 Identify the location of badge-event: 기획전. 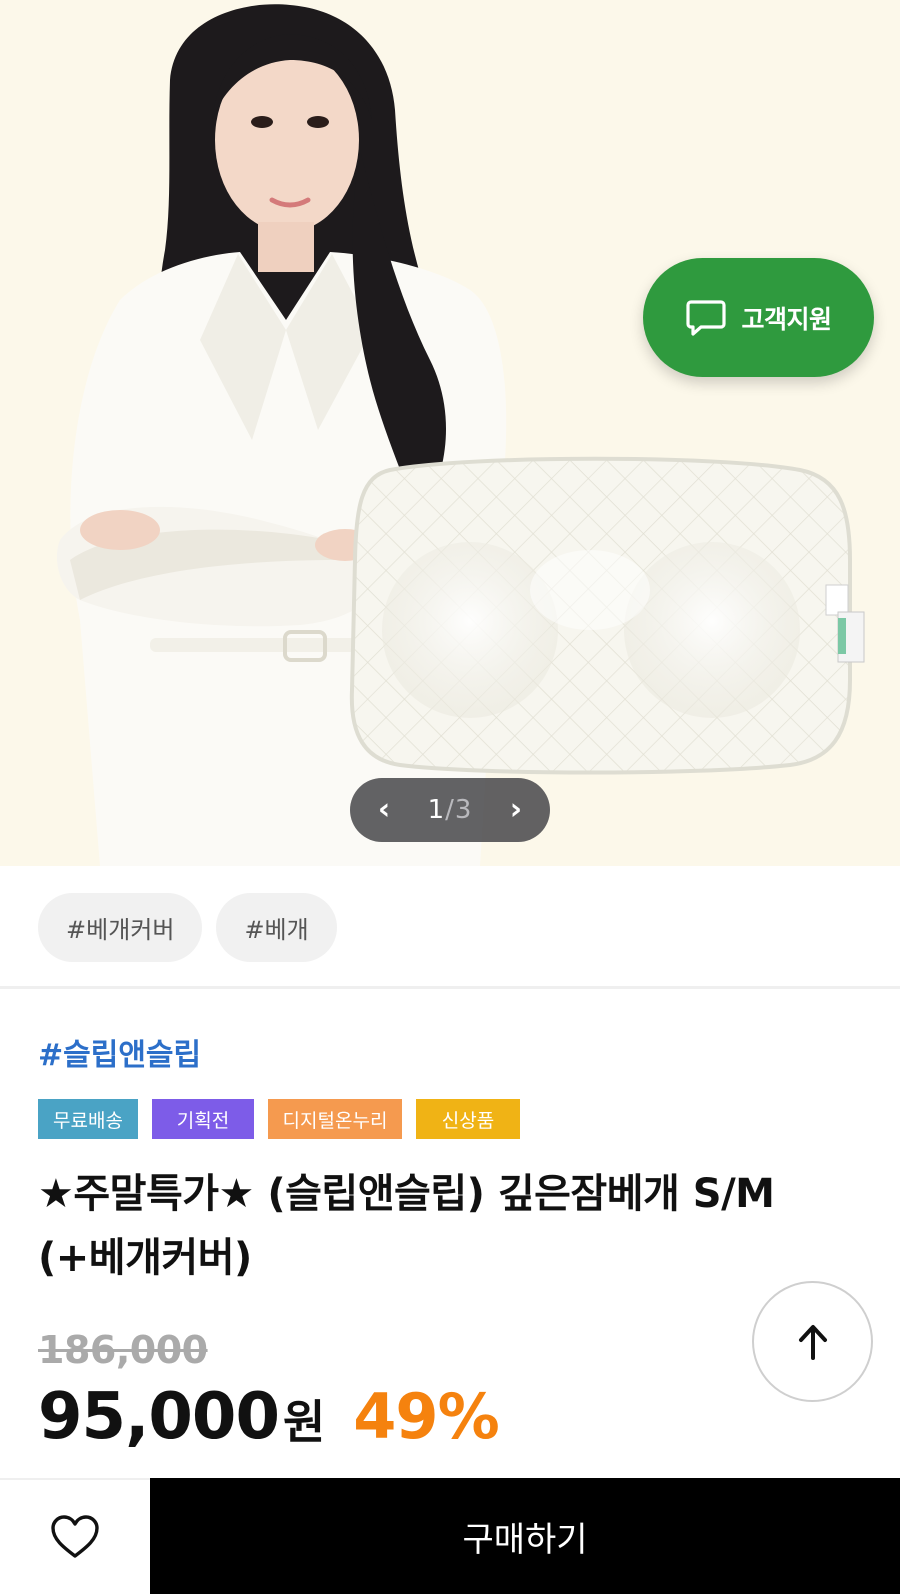
(203, 1119).